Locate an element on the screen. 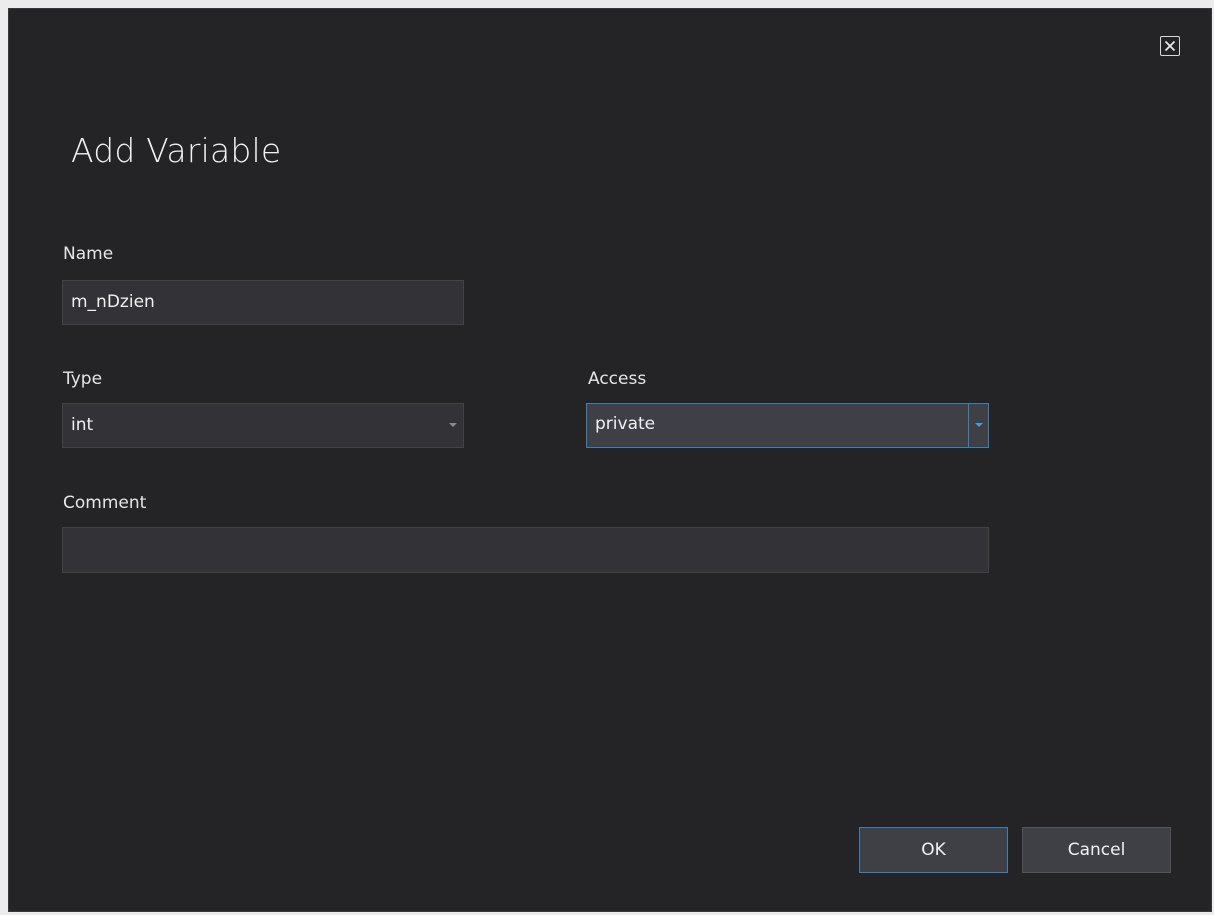 The height and width of the screenshot is (915, 1214). type-combobox: int is located at coordinates (263, 425).